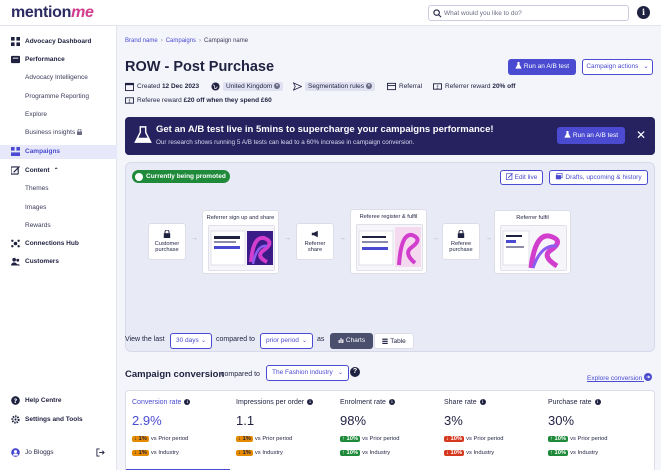 The height and width of the screenshot is (470, 661). I want to click on sidebar-item-settings: Settings and Tools, so click(58, 420).